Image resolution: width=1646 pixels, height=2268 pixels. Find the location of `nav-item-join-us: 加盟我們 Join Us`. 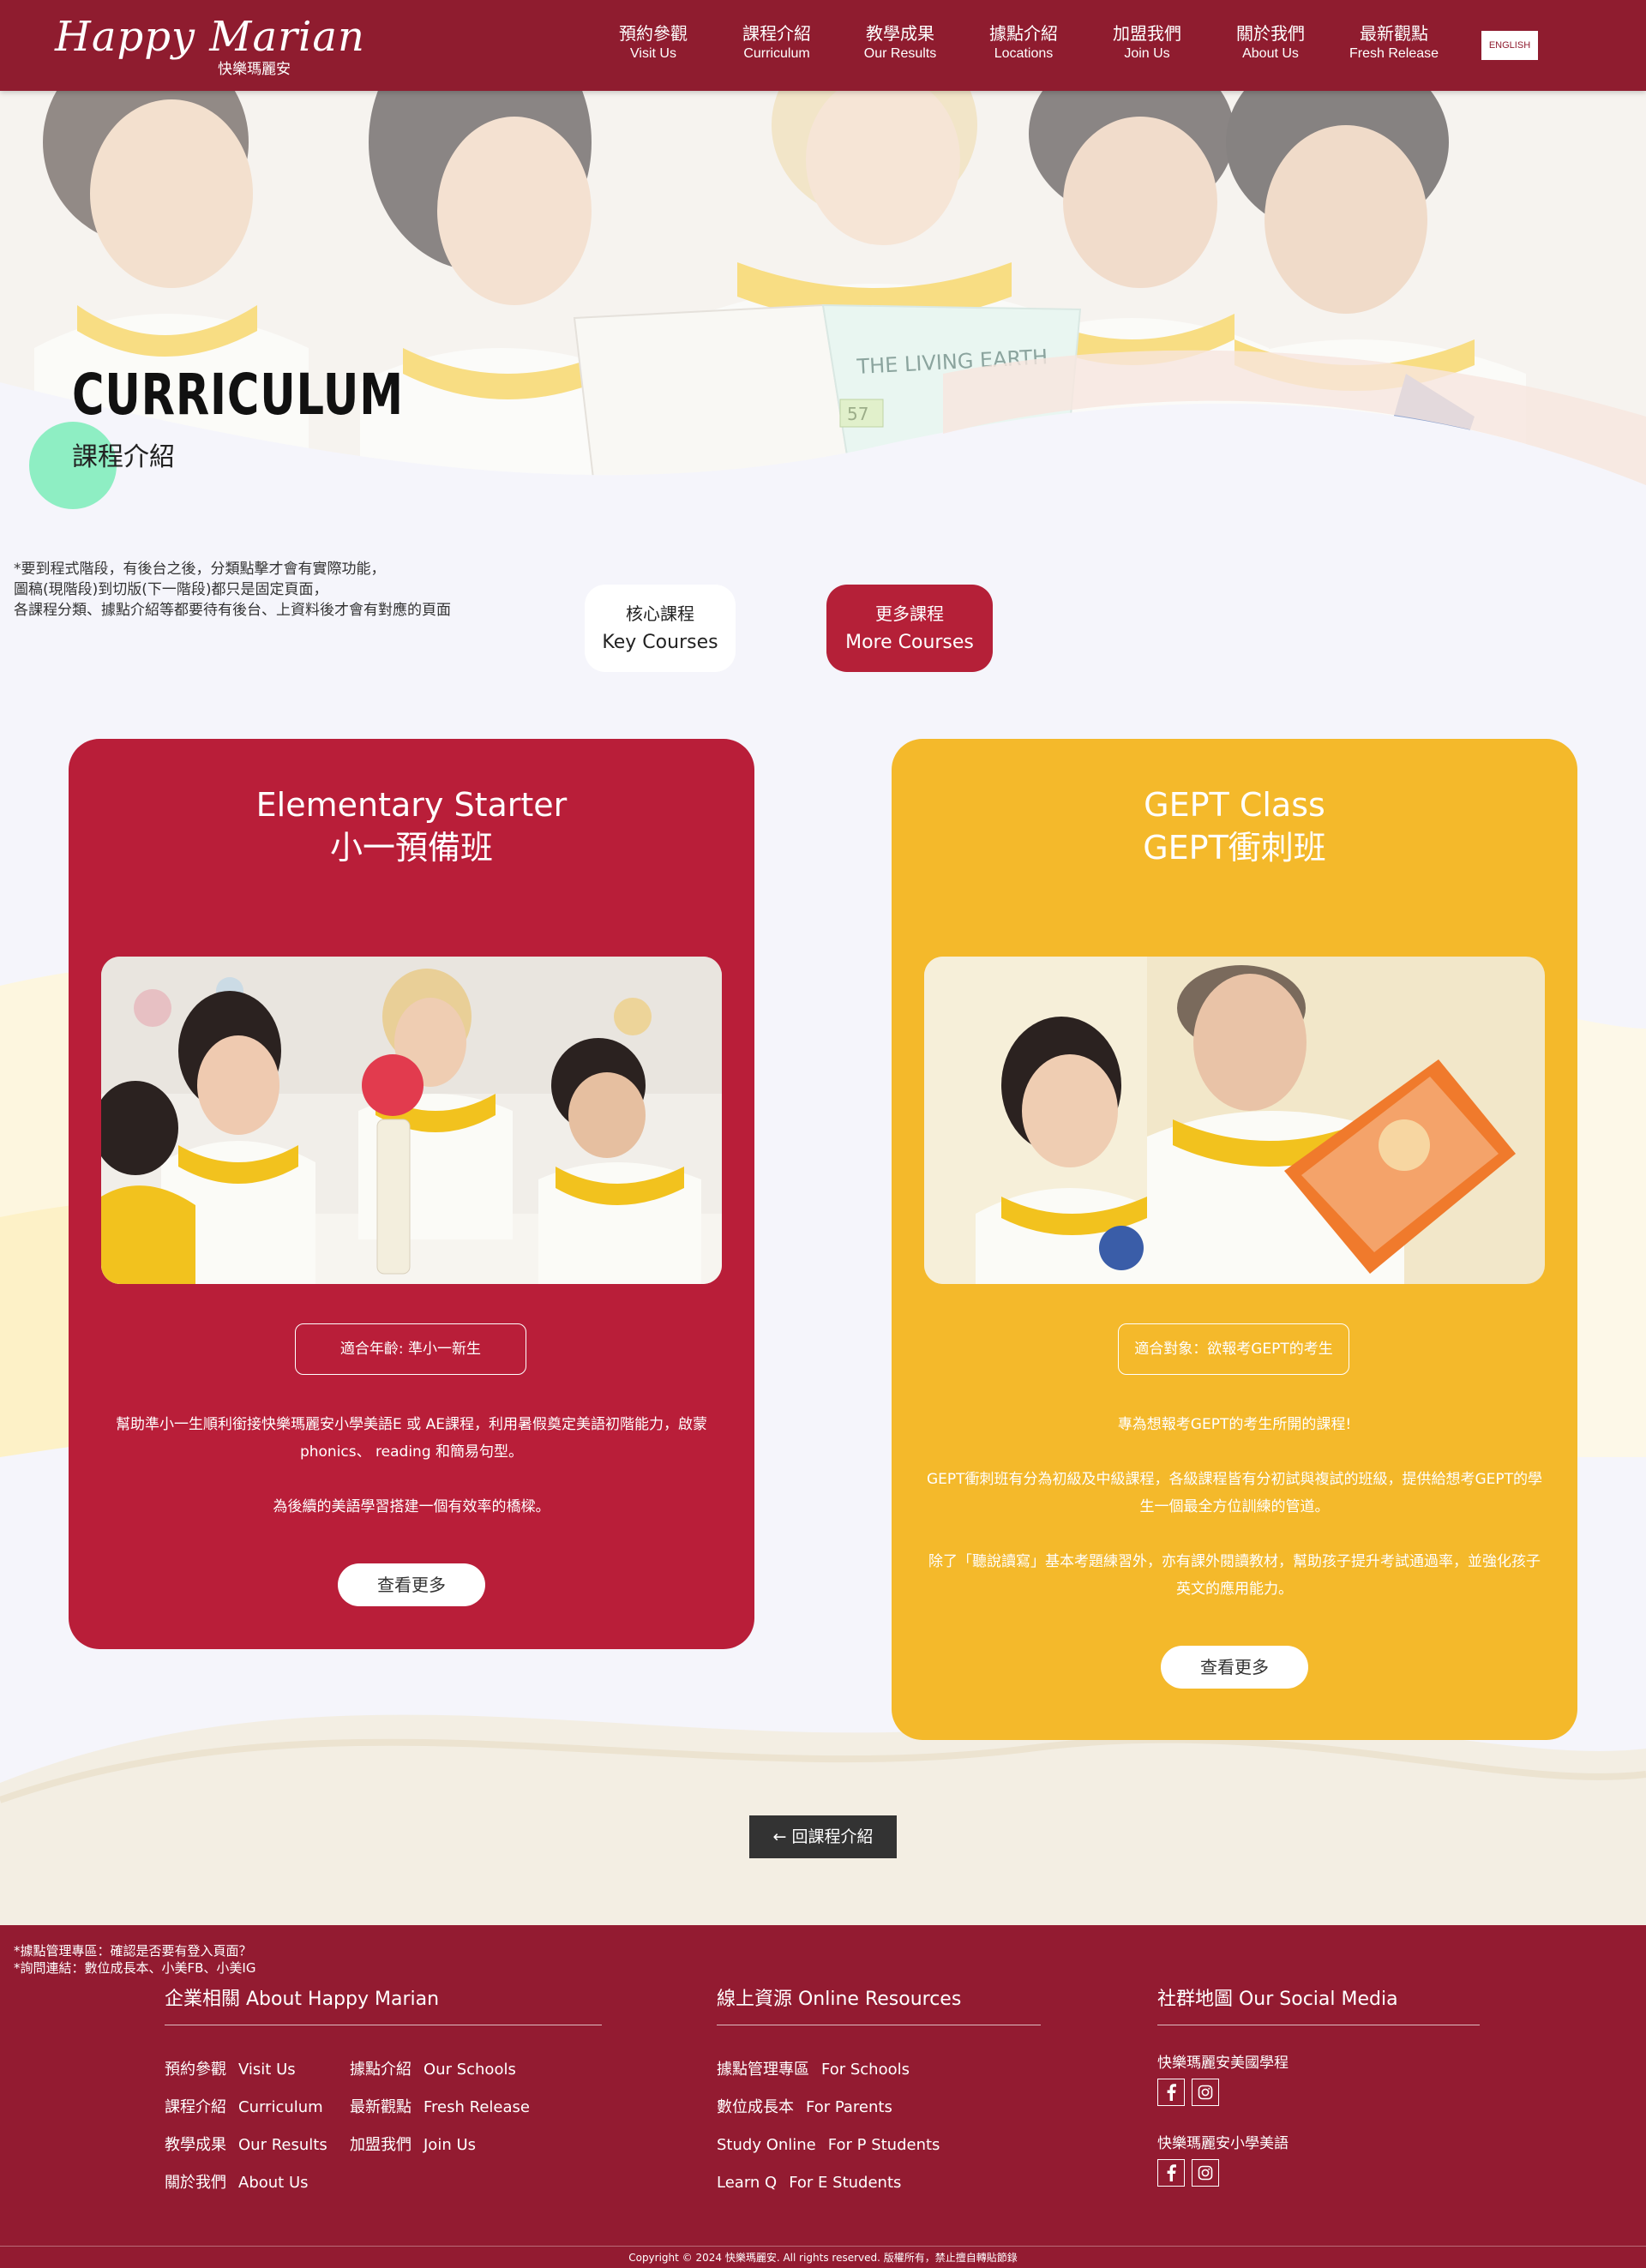

nav-item-join-us: 加盟我們 Join Us is located at coordinates (1147, 42).